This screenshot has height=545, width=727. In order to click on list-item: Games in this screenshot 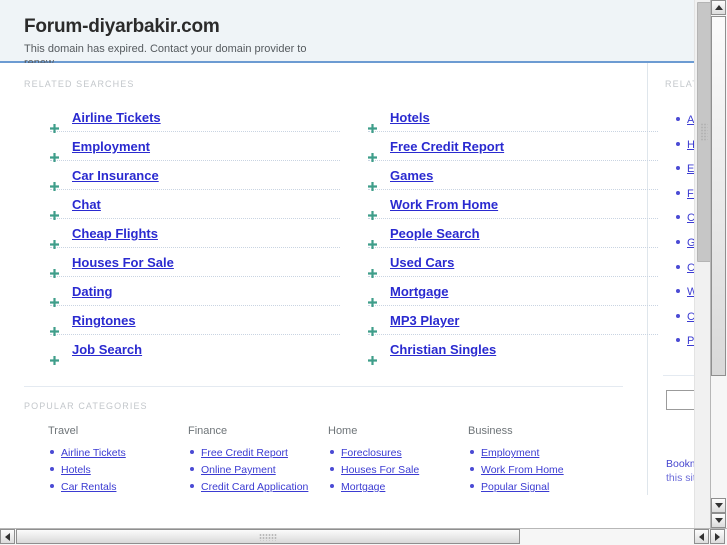, I will do `click(513, 176)`.